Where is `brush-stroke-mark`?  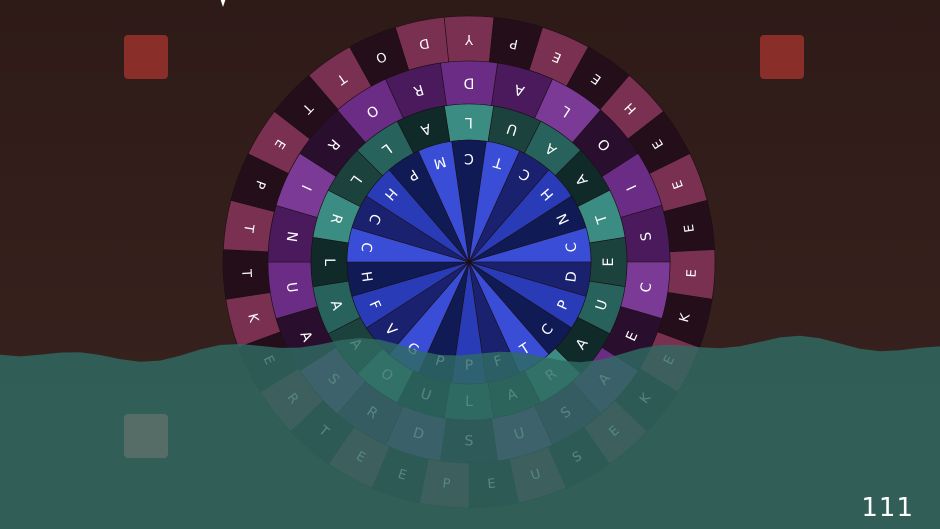
brush-stroke-mark is located at coordinates (223, 3).